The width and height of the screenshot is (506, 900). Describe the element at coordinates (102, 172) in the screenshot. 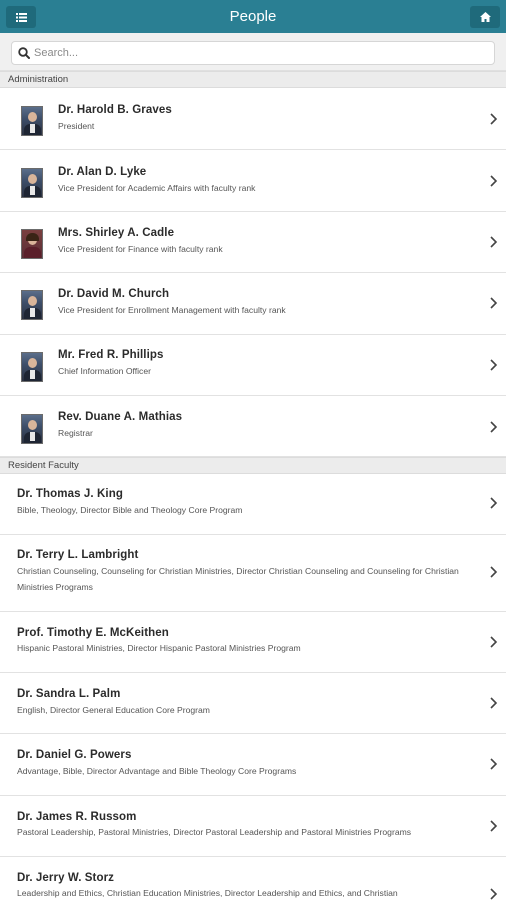

I see `person-name: Dr. Alan D. Lyke` at that location.